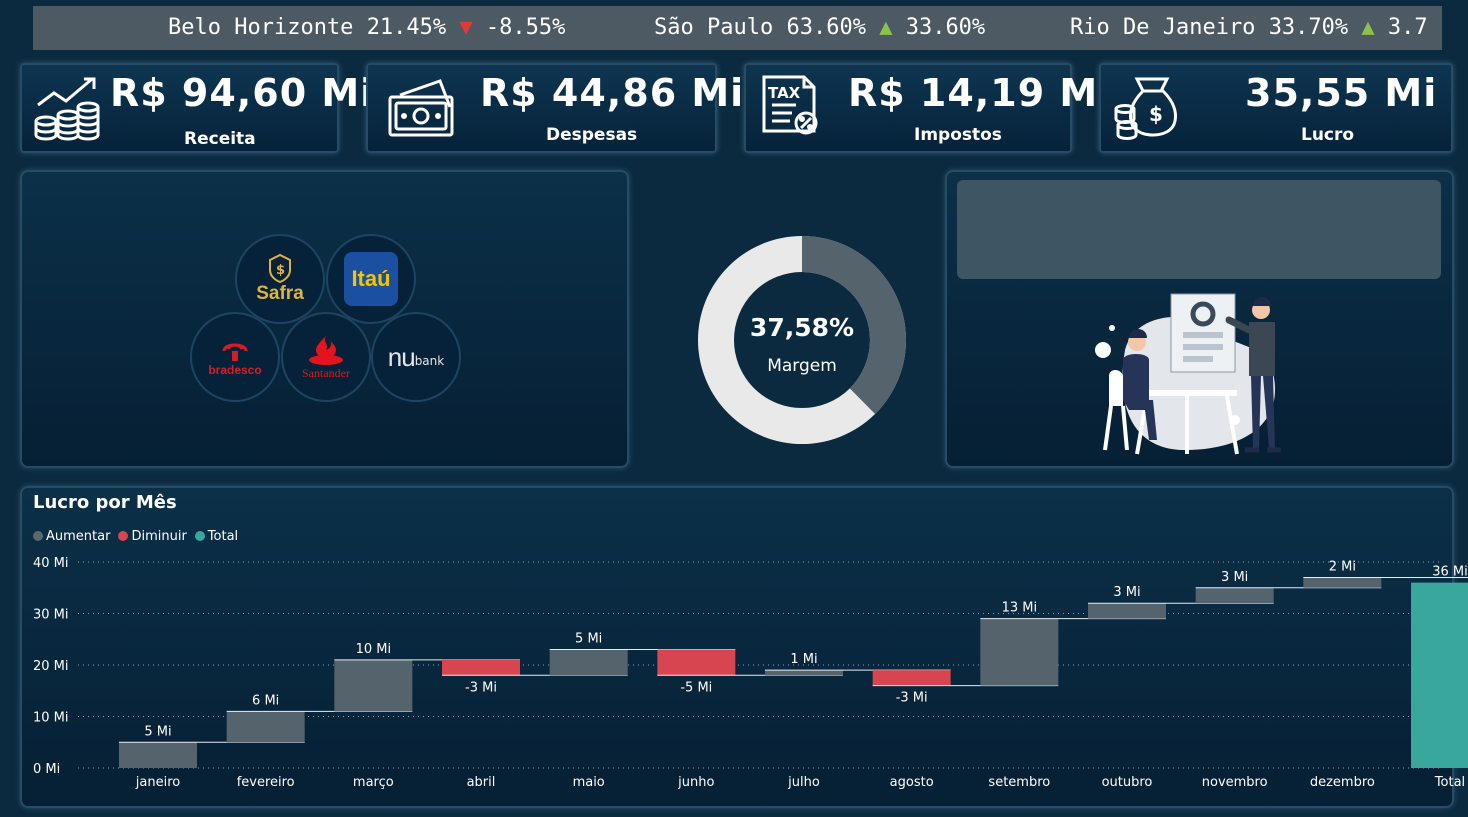 The height and width of the screenshot is (817, 1468). I want to click on data-label: 10 Mi, so click(374, 649).